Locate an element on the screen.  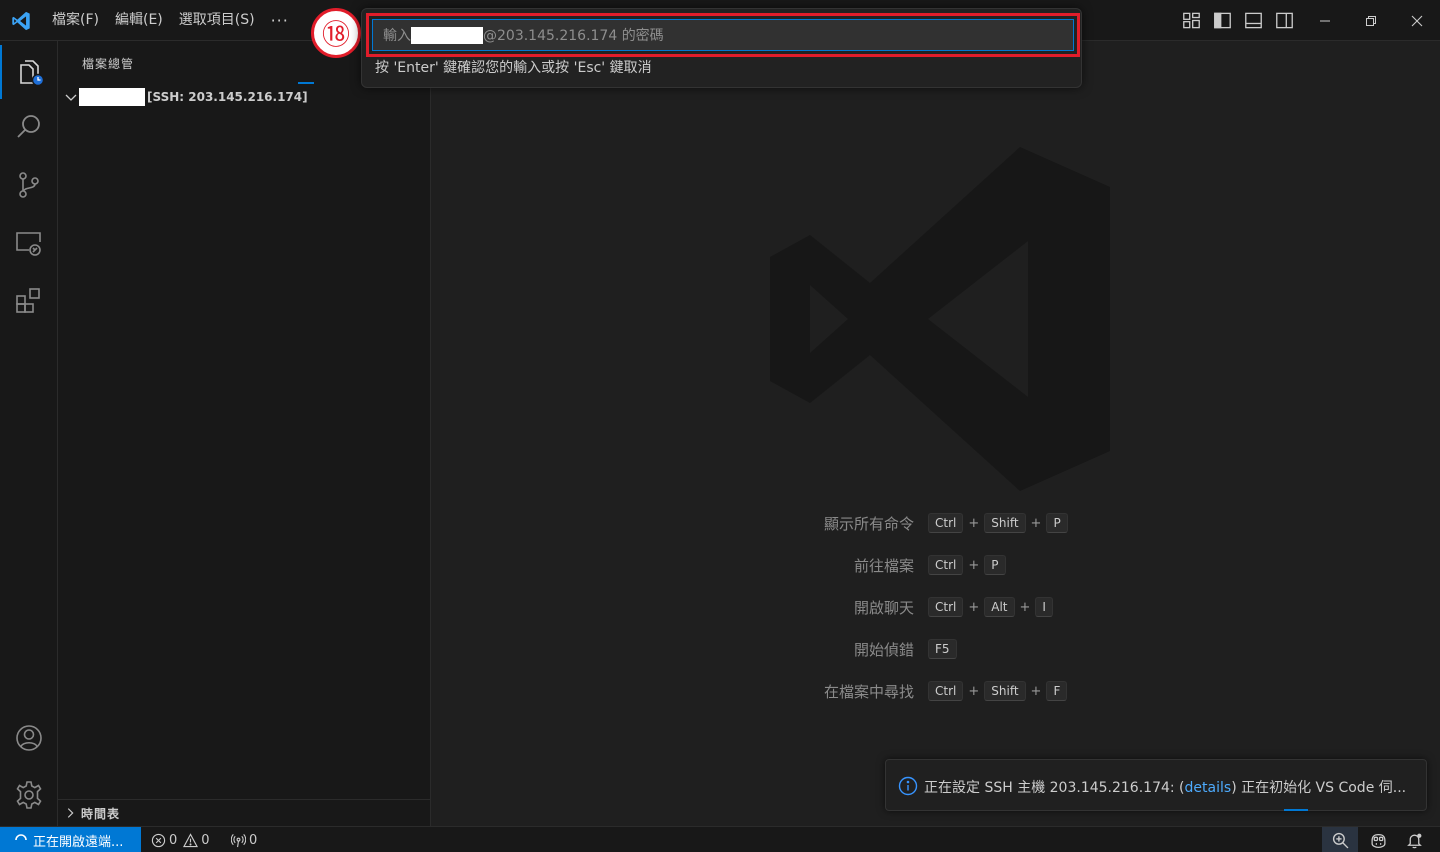
shortcut-label: 在檔案中尋找 is located at coordinates (868, 692).